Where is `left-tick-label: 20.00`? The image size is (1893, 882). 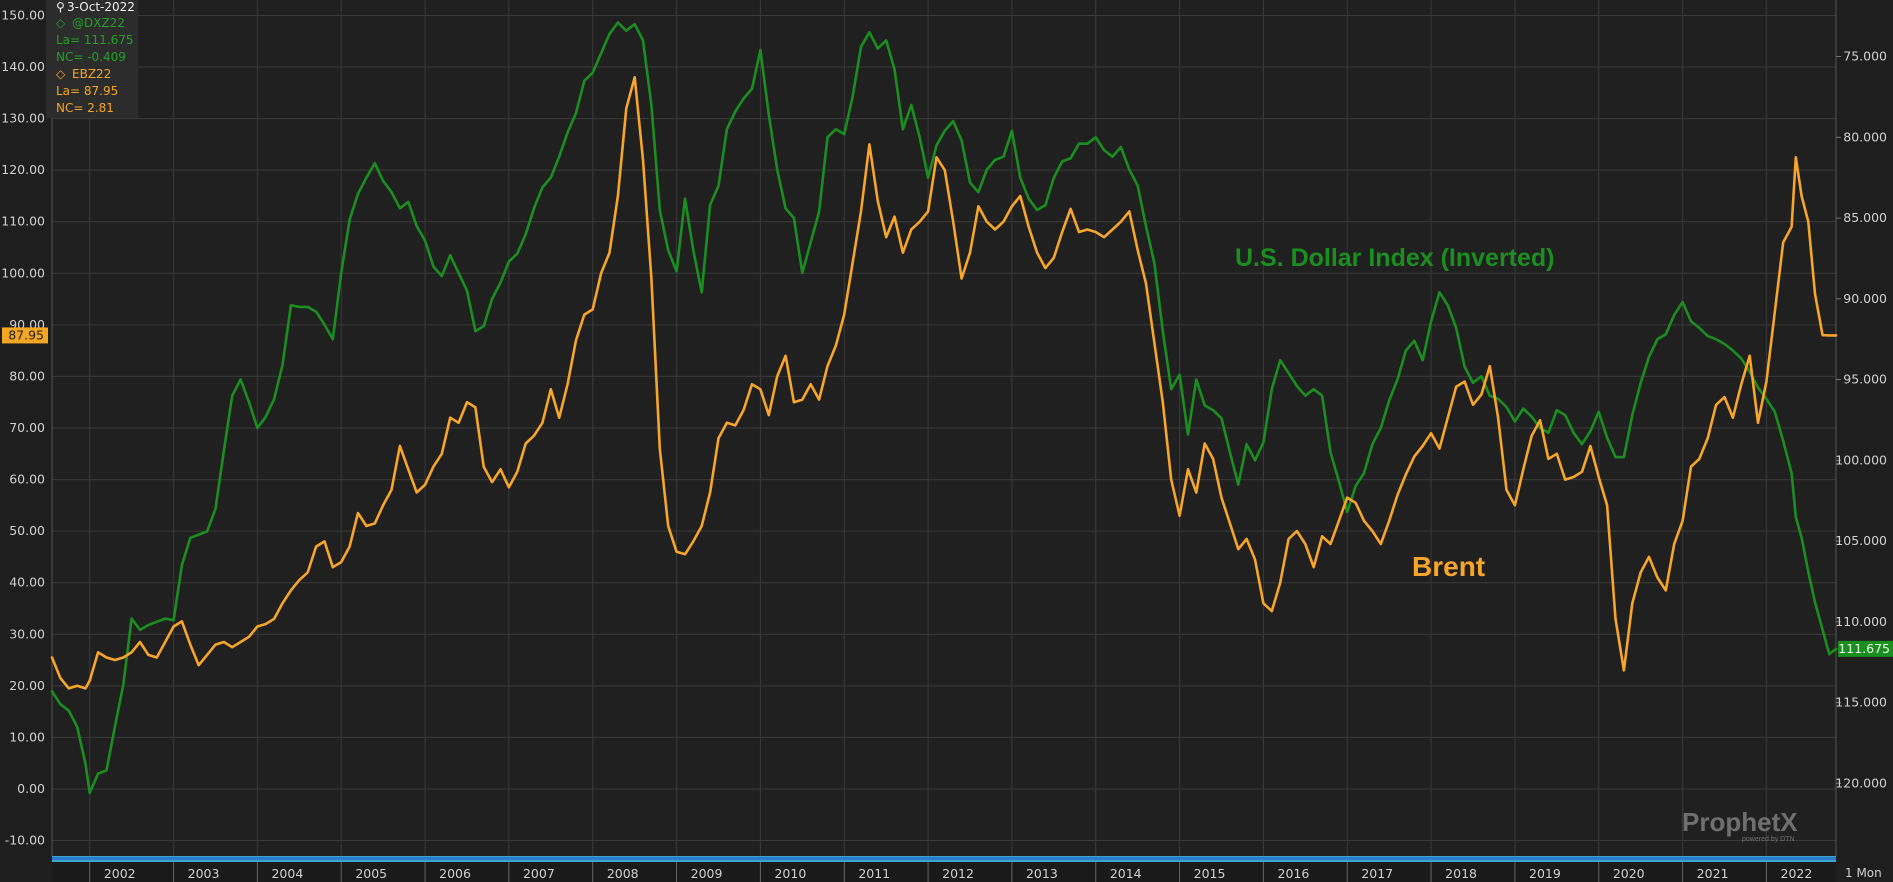
left-tick-label: 20.00 is located at coordinates (27, 685).